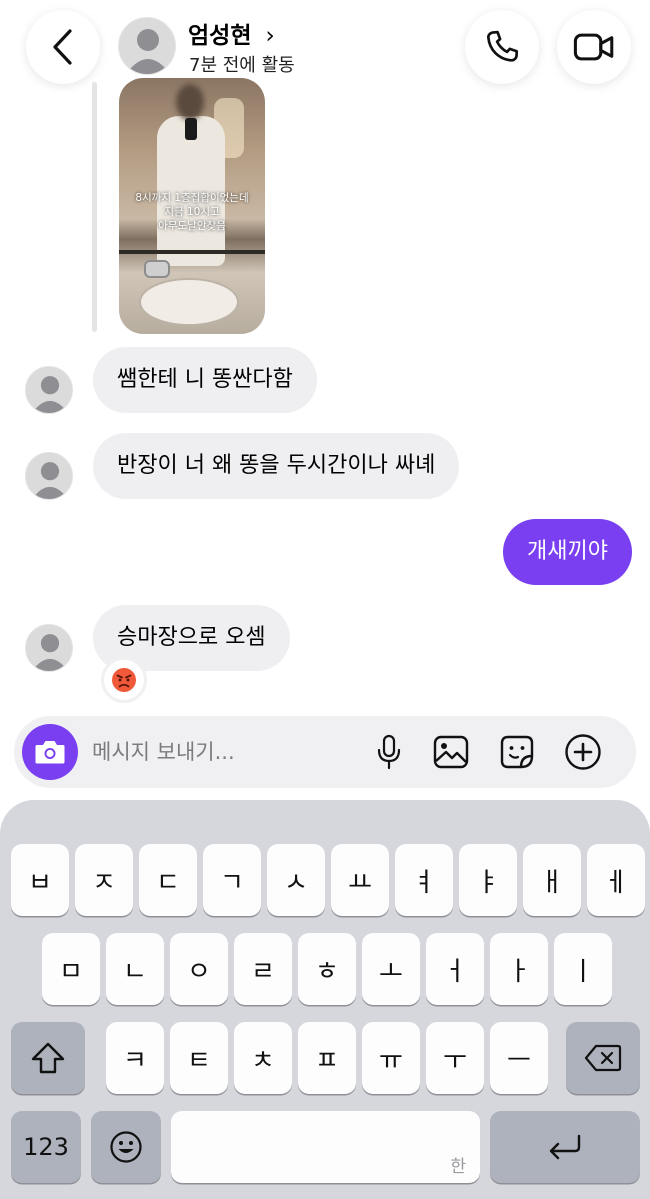  I want to click on microphone-icon, so click(389, 752).